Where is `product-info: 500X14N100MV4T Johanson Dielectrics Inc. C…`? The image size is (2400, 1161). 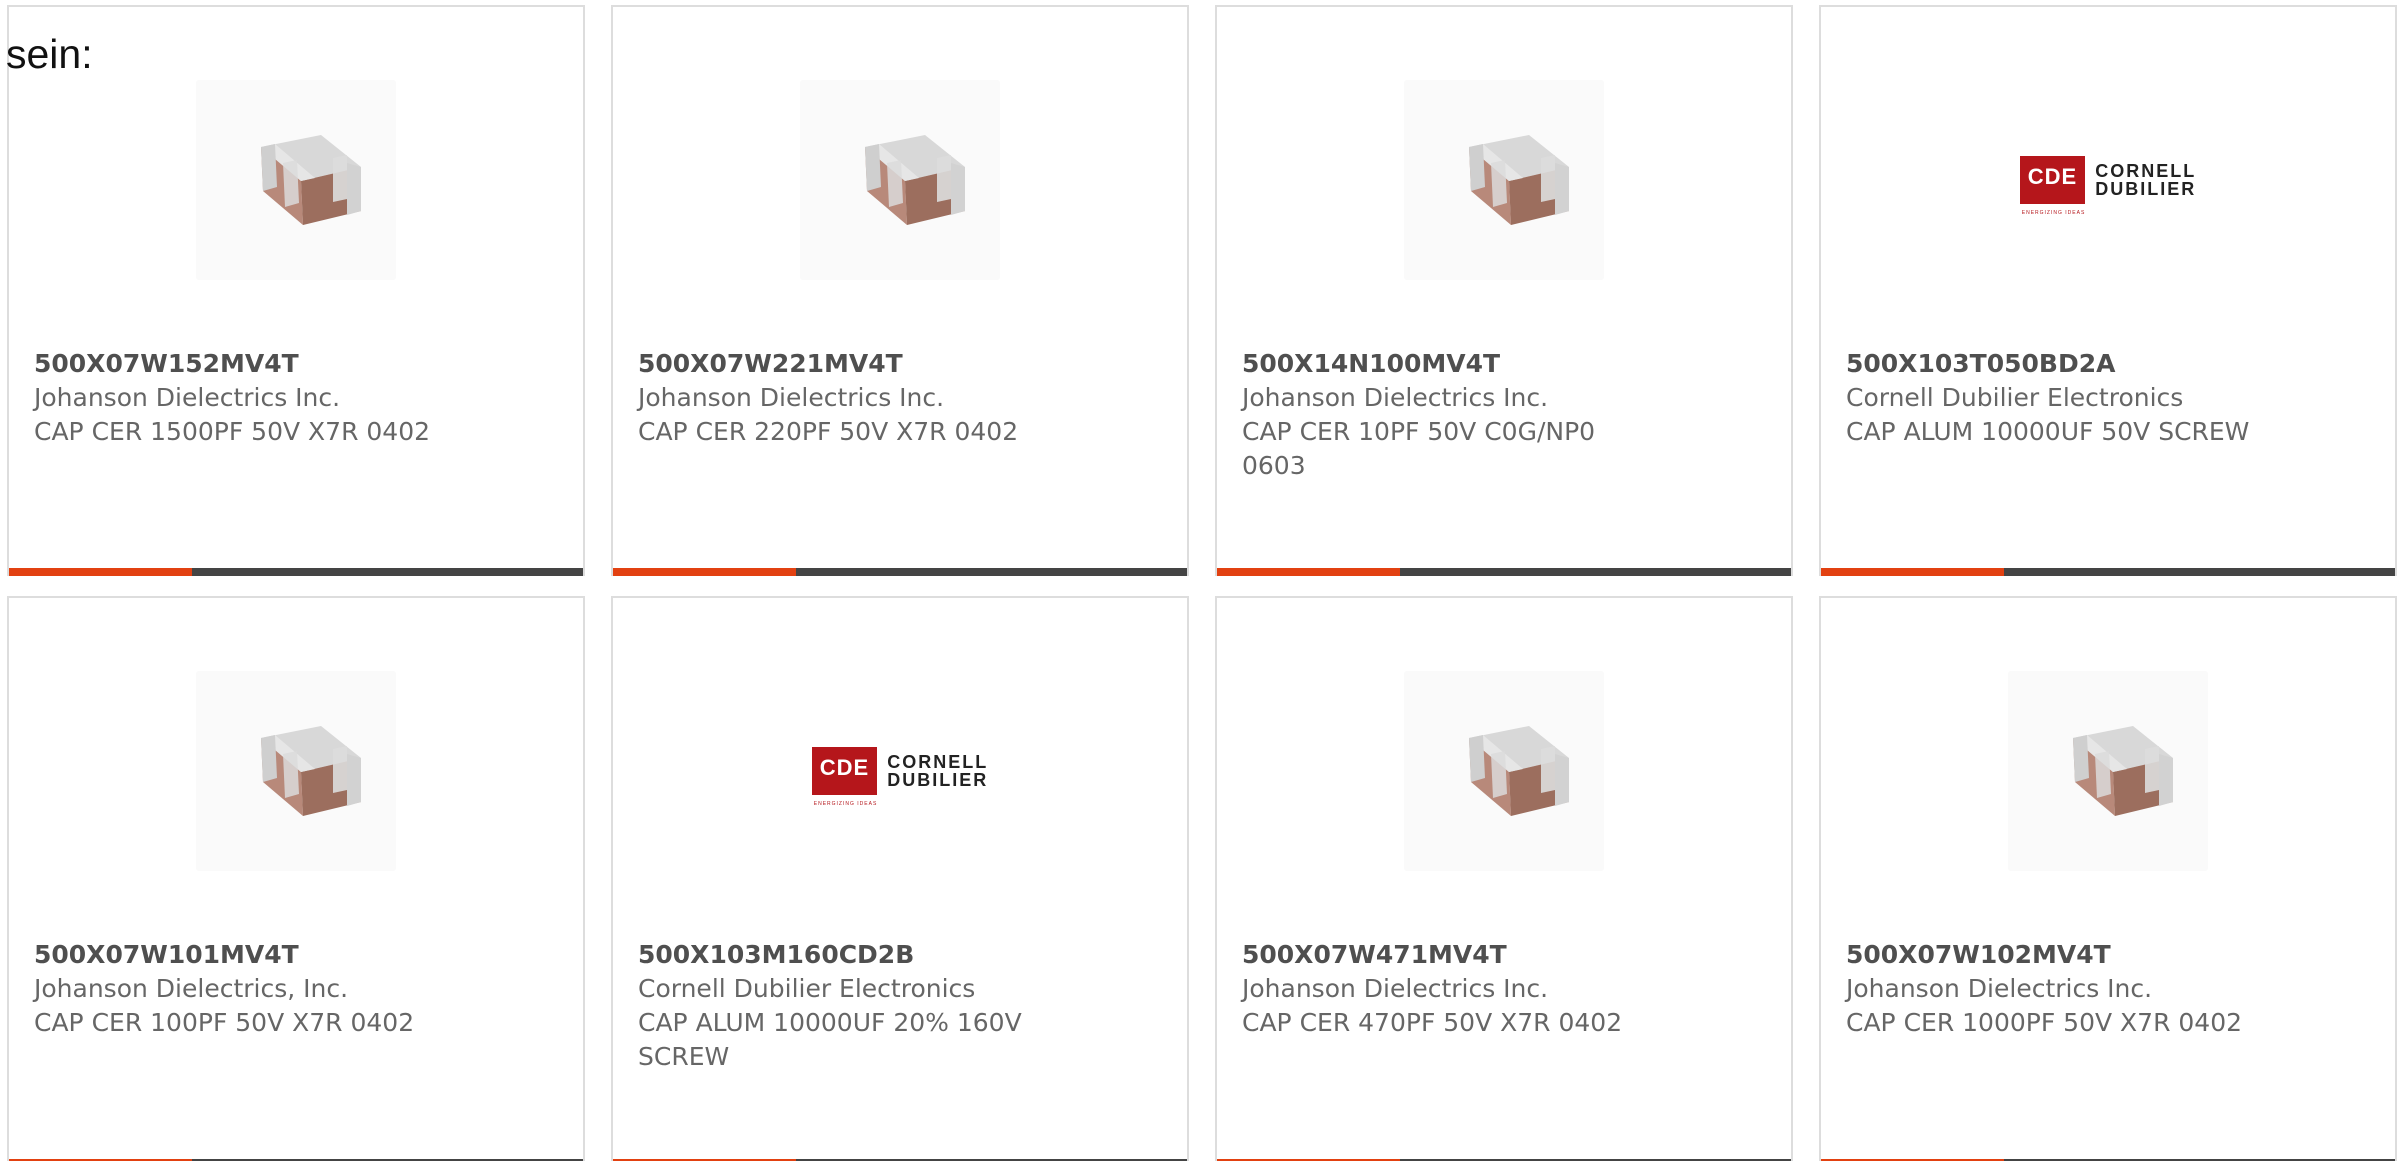
product-info: 500X14N100MV4T Johanson Dielectrics Inc. C… is located at coordinates (1504, 415).